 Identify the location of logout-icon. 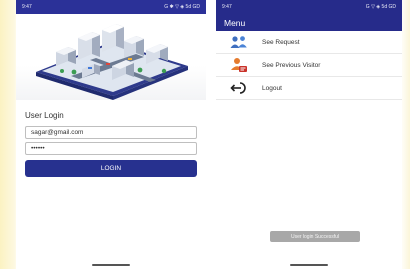
(239, 88).